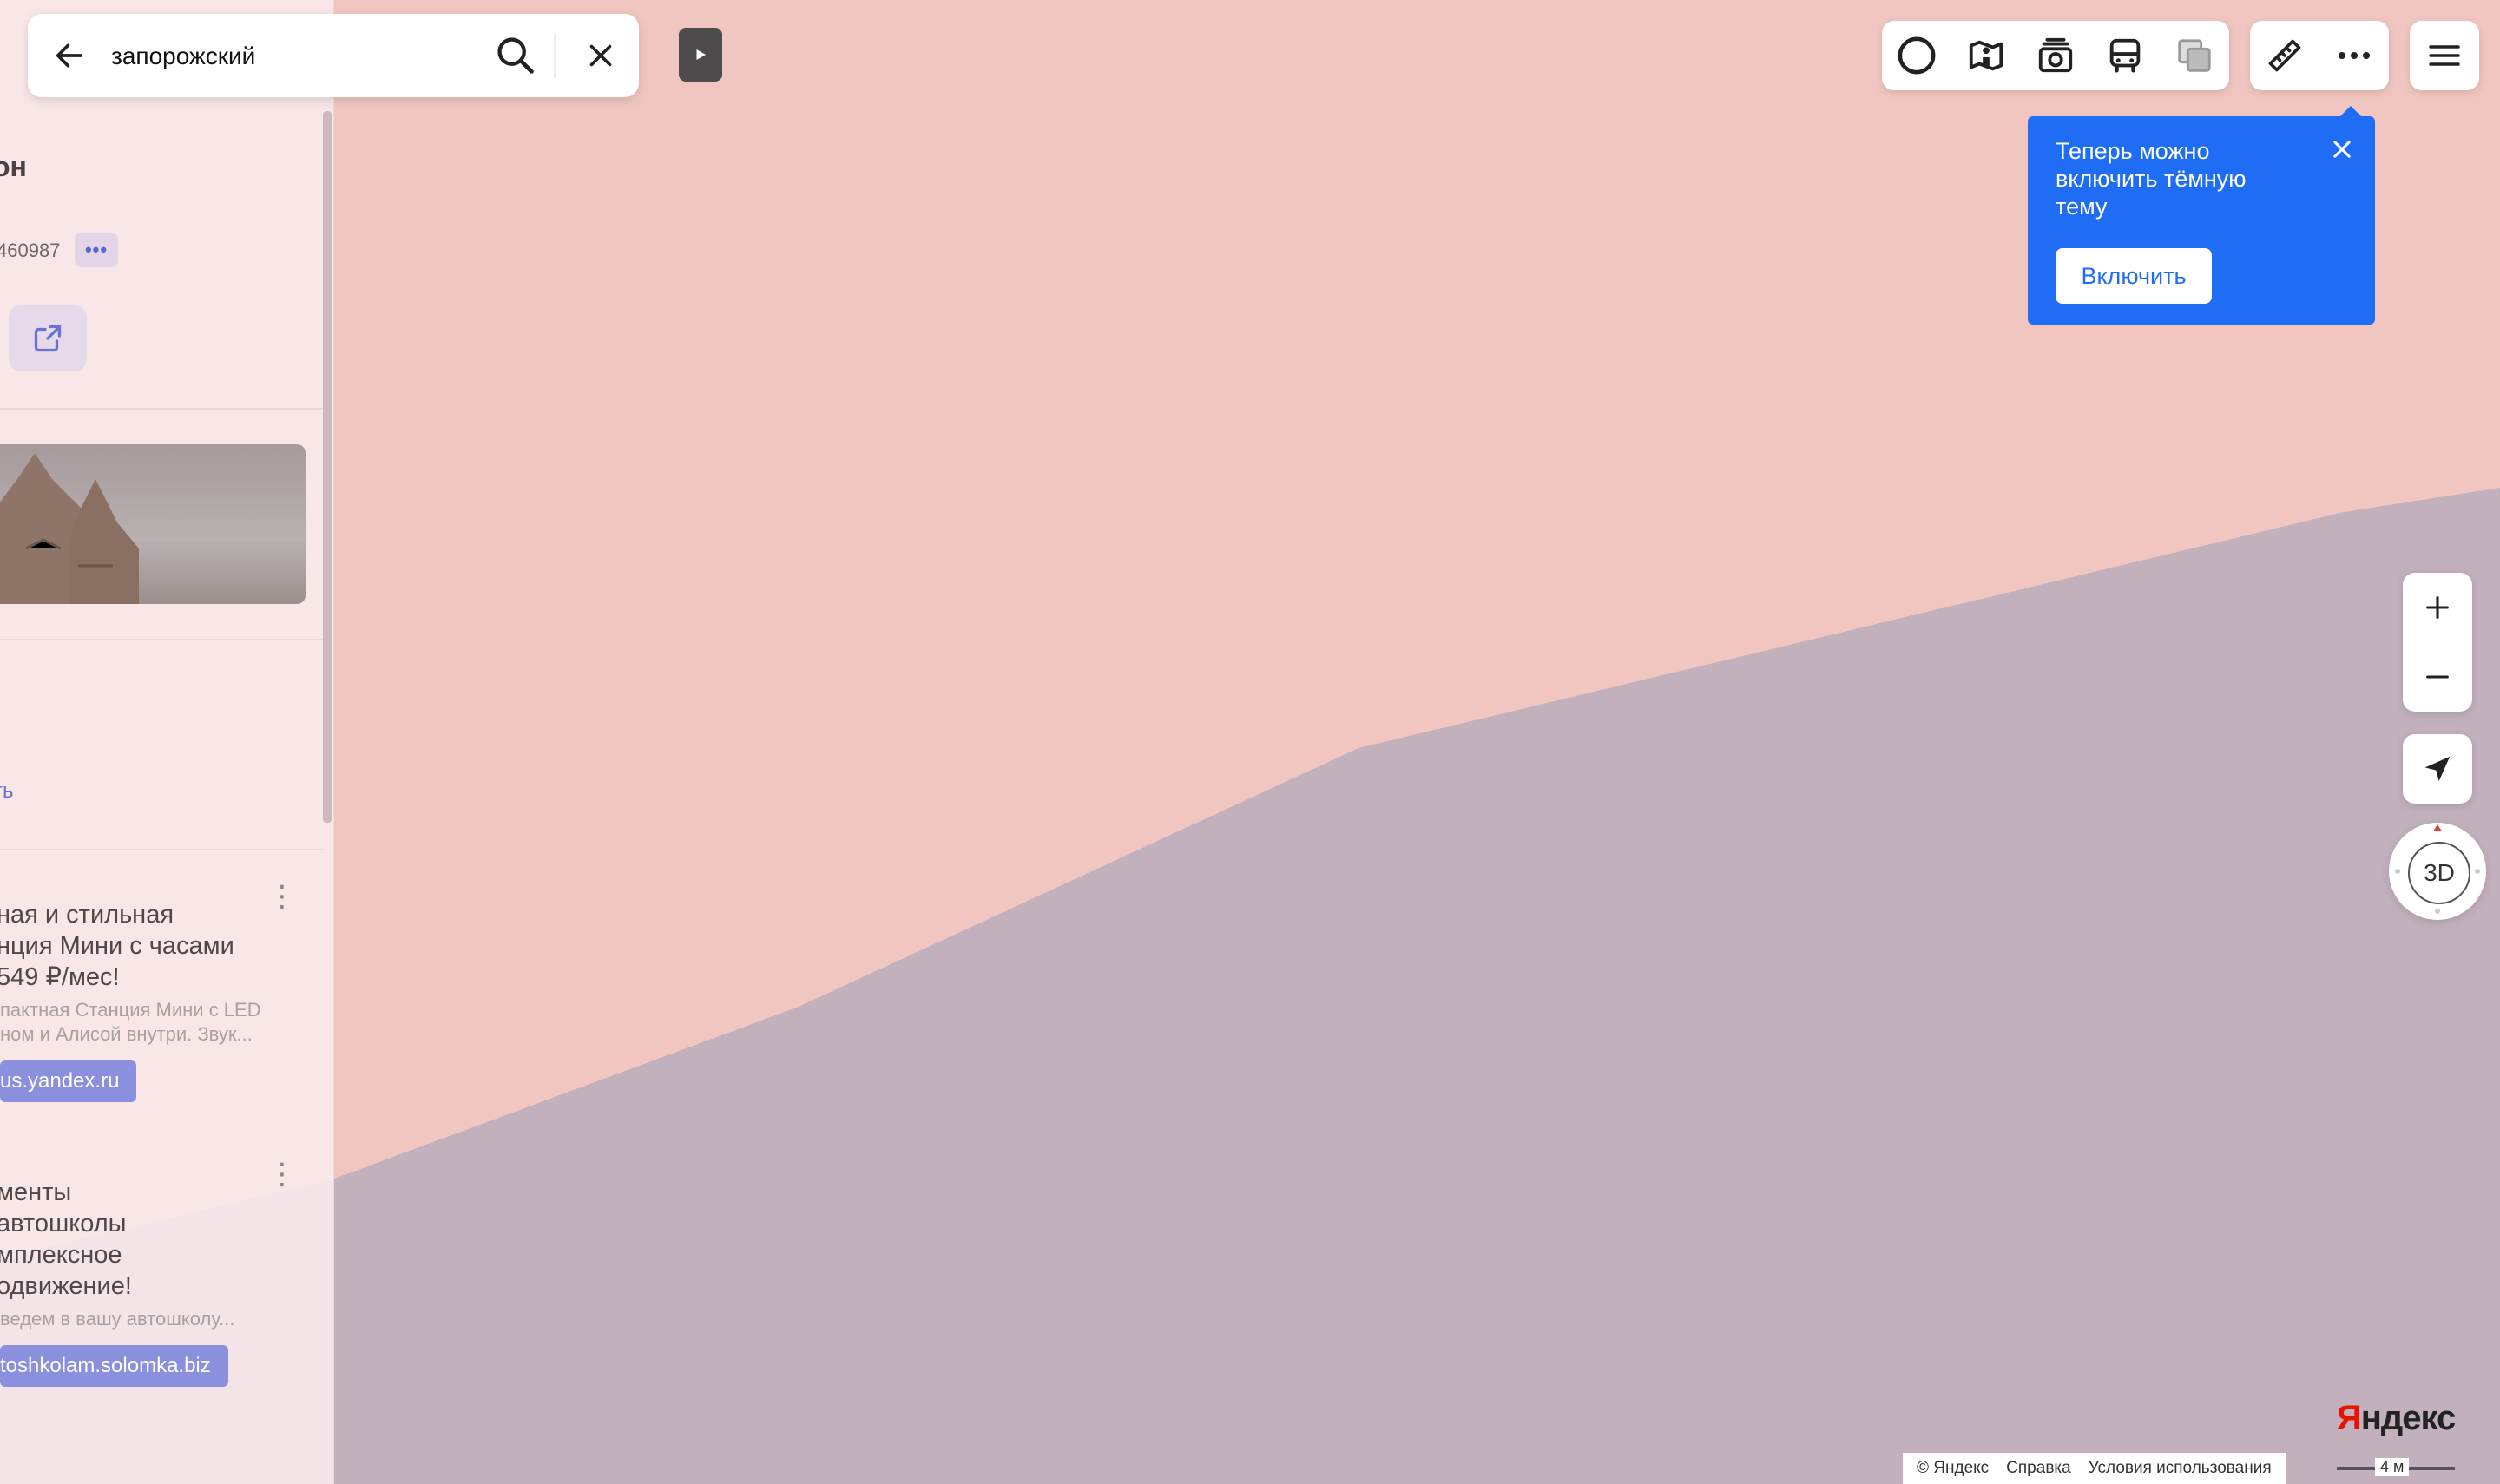 This screenshot has width=2500, height=1484. I want to click on ad-url-button: toshkolam.solomka.biz, so click(114, 1366).